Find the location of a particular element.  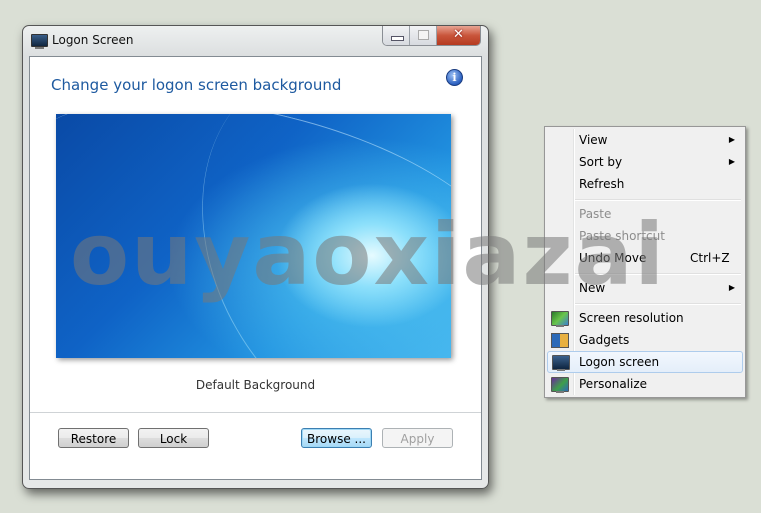

window-title: Logon Screen is located at coordinates (93, 40).